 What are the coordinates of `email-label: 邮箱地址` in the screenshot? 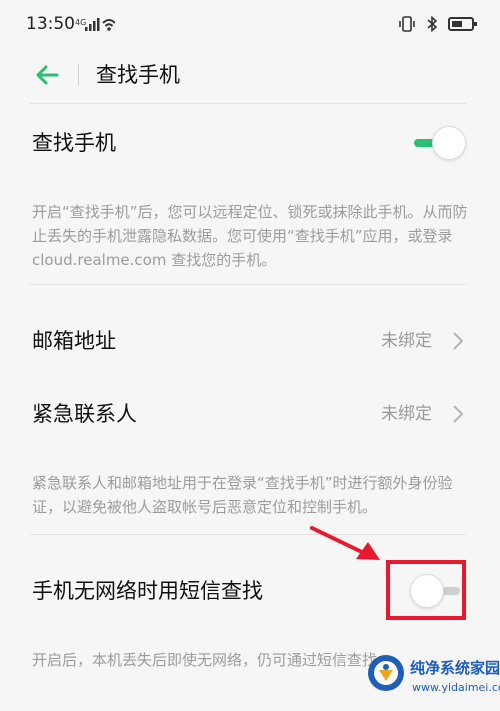 It's located at (74, 341).